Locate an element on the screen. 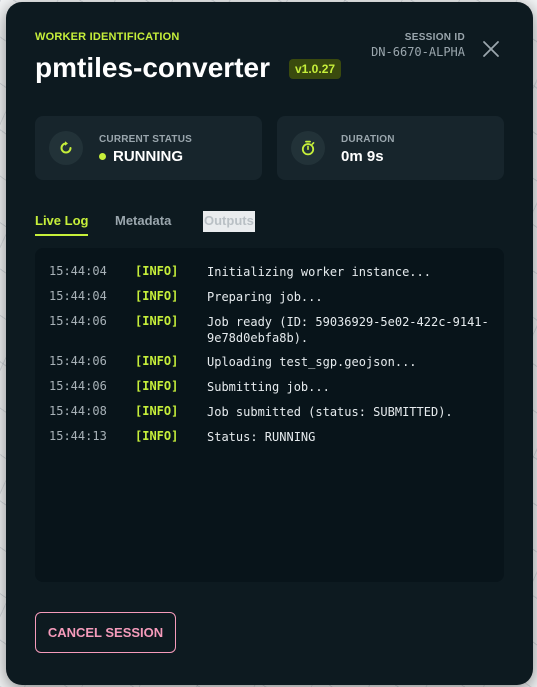 This screenshot has width=537, height=687. close-button is located at coordinates (491, 49).